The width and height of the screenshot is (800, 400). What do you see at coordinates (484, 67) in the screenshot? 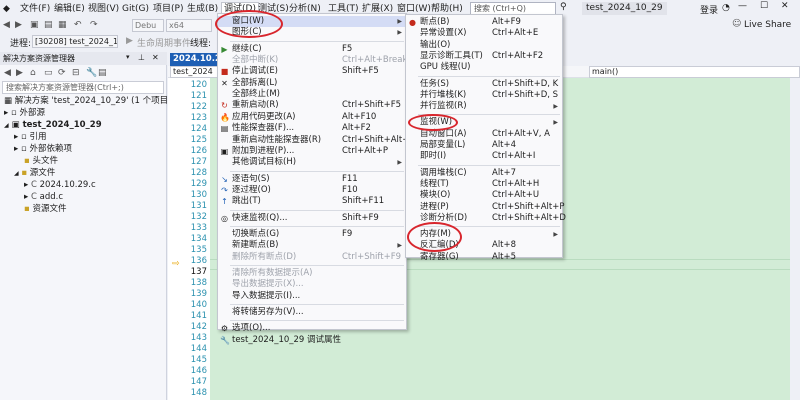
I see `window-menu-item: GPU 线程(U)` at bounding box center [484, 67].